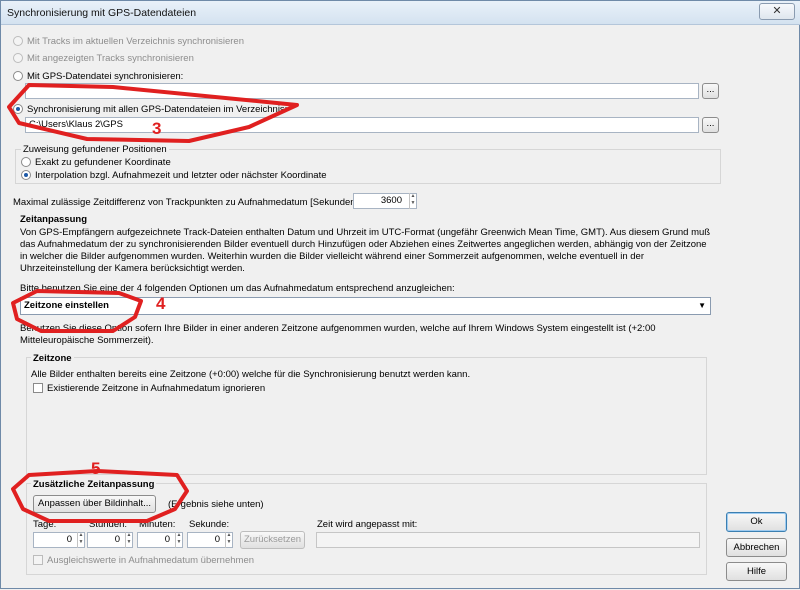 The image size is (800, 590). I want to click on gps-dir-input: C:\Users\Klaus 2\GPS, so click(362, 125).